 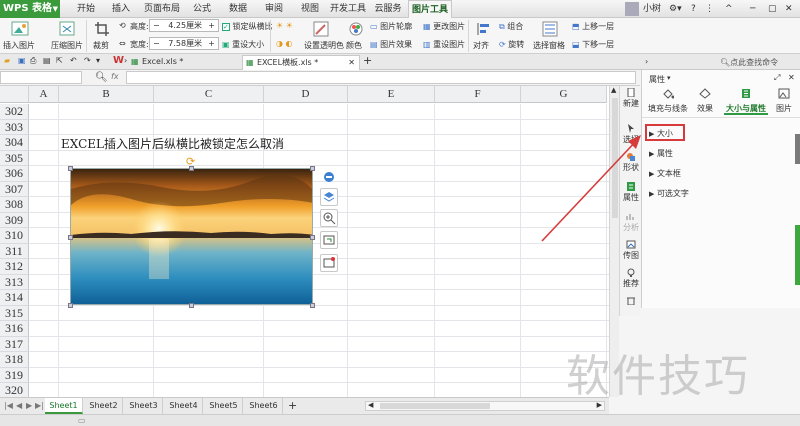 I want to click on close-tab-icon: ✕, so click(x=351, y=63).